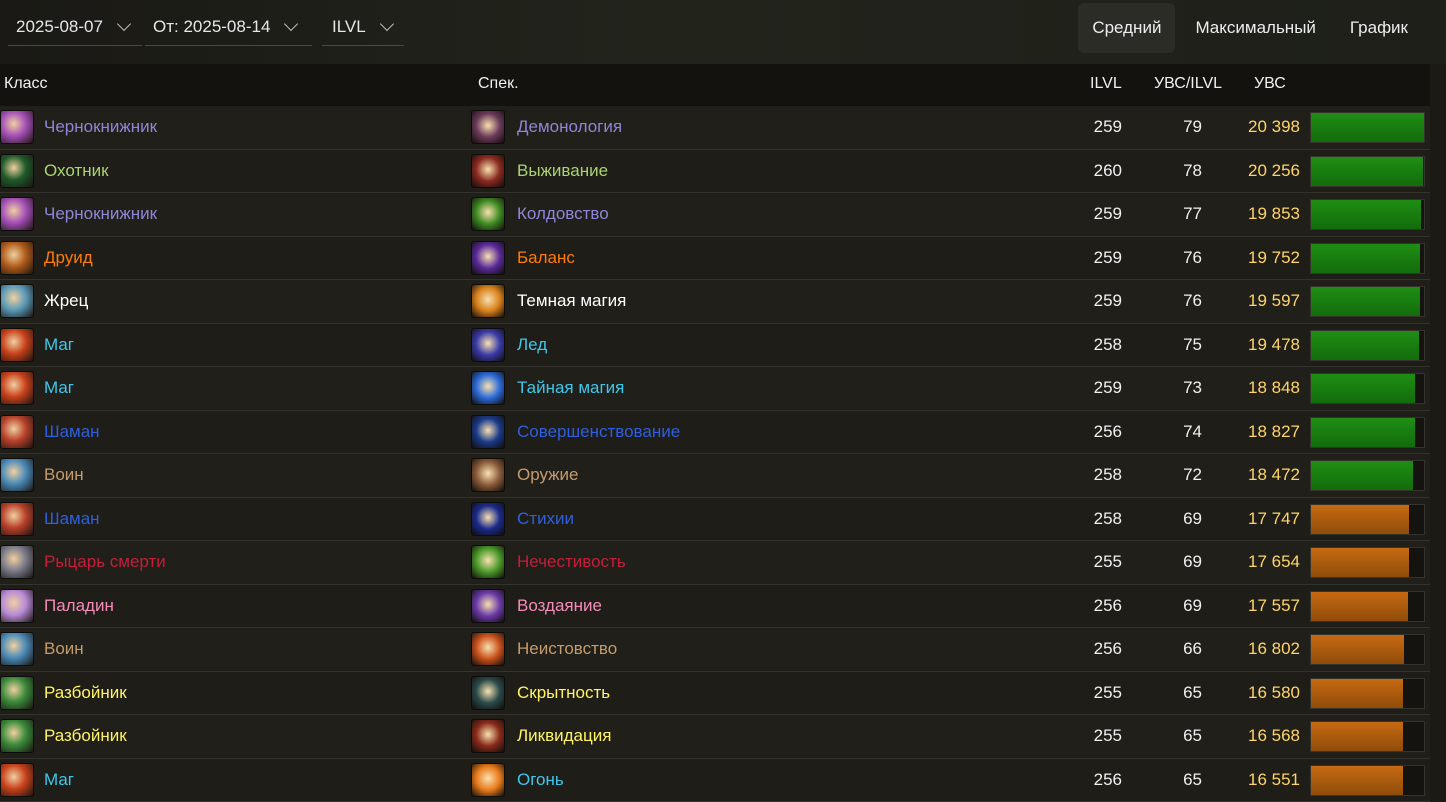  What do you see at coordinates (17, 214) in the screenshot?
I see `warlock-icon` at bounding box center [17, 214].